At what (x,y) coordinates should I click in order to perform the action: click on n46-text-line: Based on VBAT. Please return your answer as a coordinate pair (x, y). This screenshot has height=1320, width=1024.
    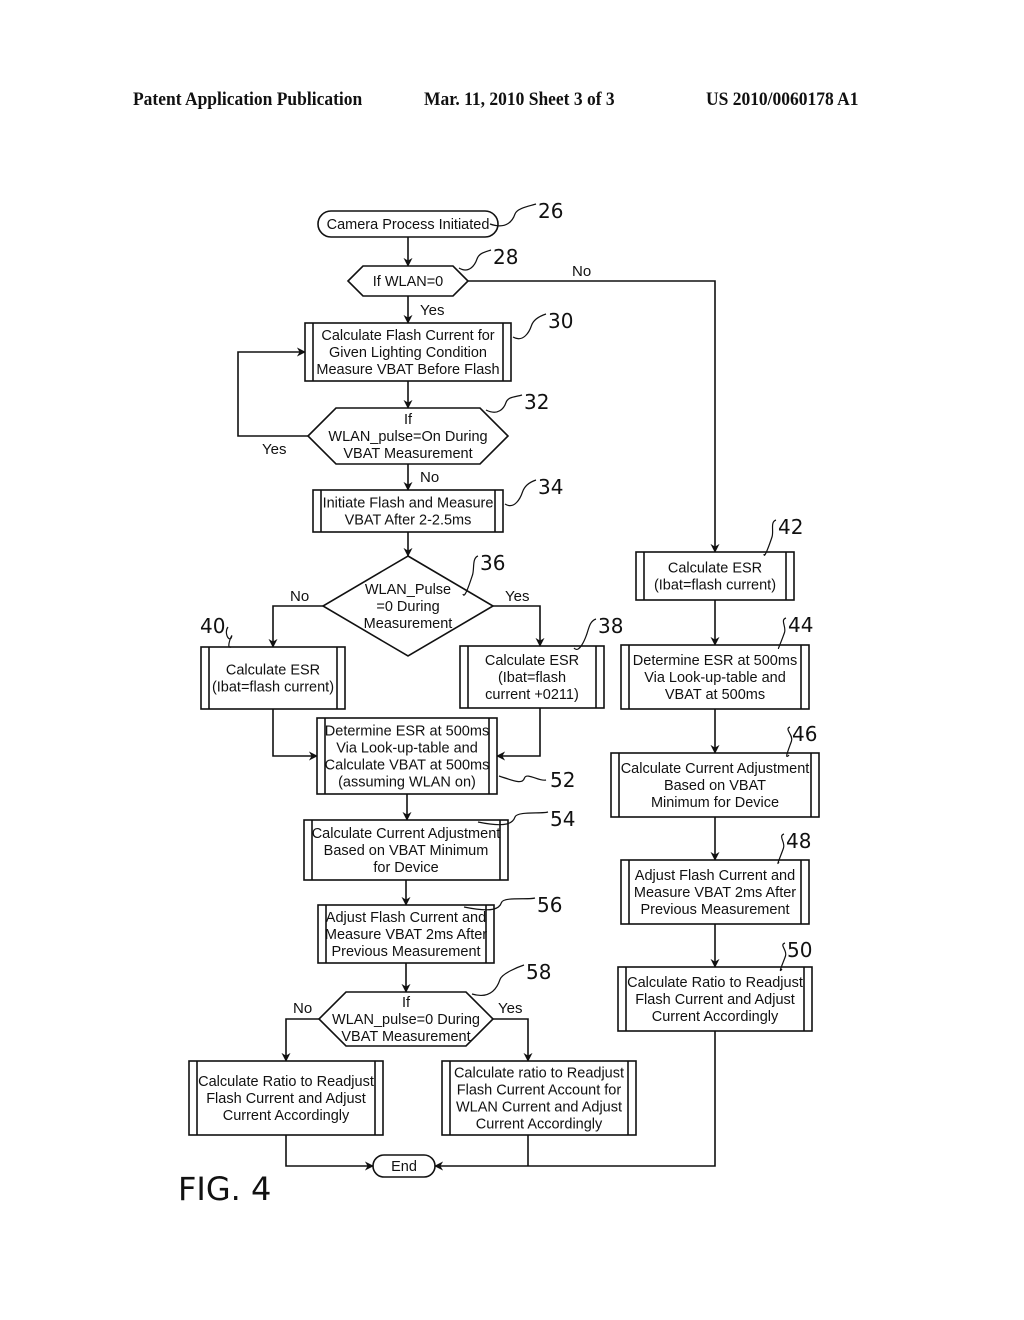
    Looking at the image, I should click on (715, 786).